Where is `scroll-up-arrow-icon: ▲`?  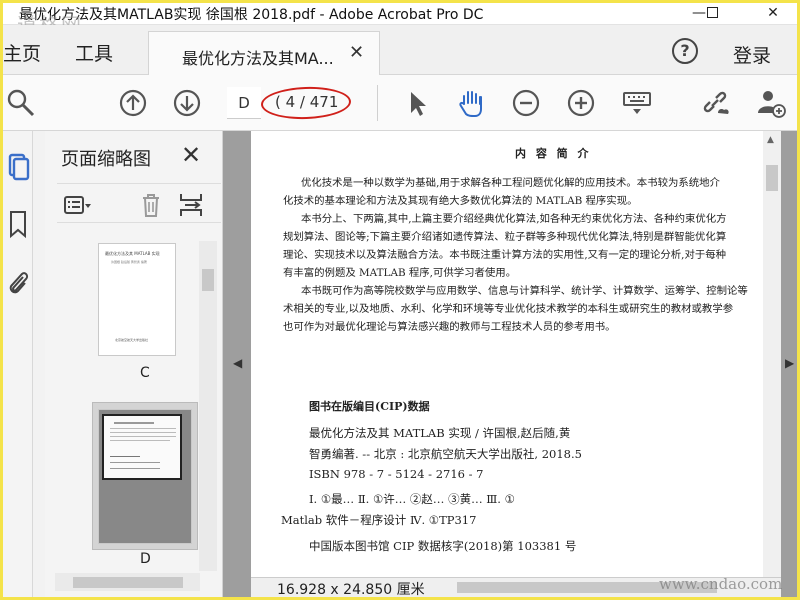 scroll-up-arrow-icon: ▲ is located at coordinates (770, 140).